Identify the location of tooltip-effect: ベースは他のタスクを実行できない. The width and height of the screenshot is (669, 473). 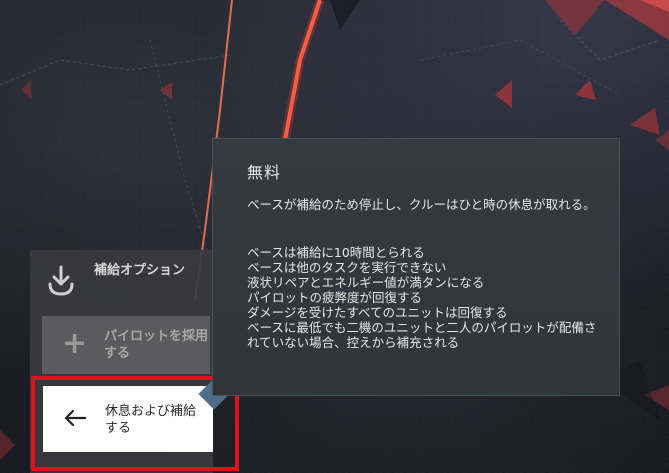
(347, 267).